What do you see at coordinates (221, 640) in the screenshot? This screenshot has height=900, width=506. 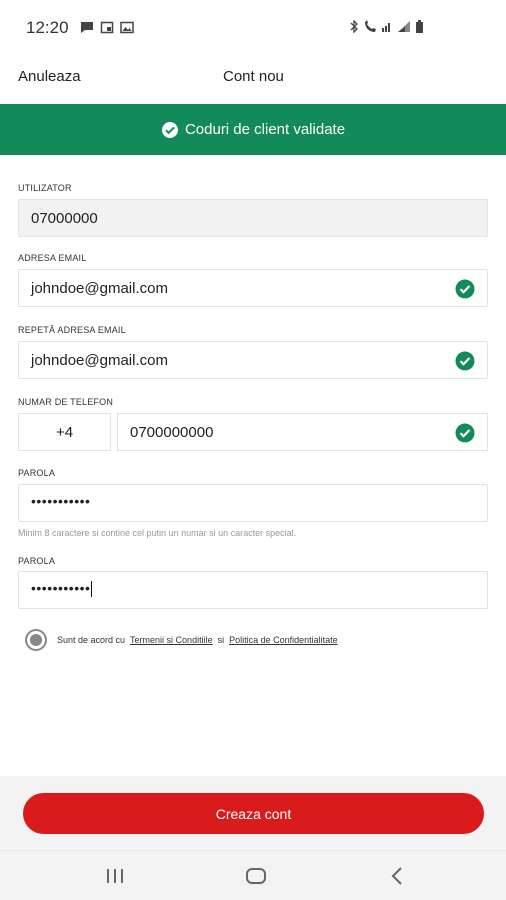 I see `terms-and: si` at bounding box center [221, 640].